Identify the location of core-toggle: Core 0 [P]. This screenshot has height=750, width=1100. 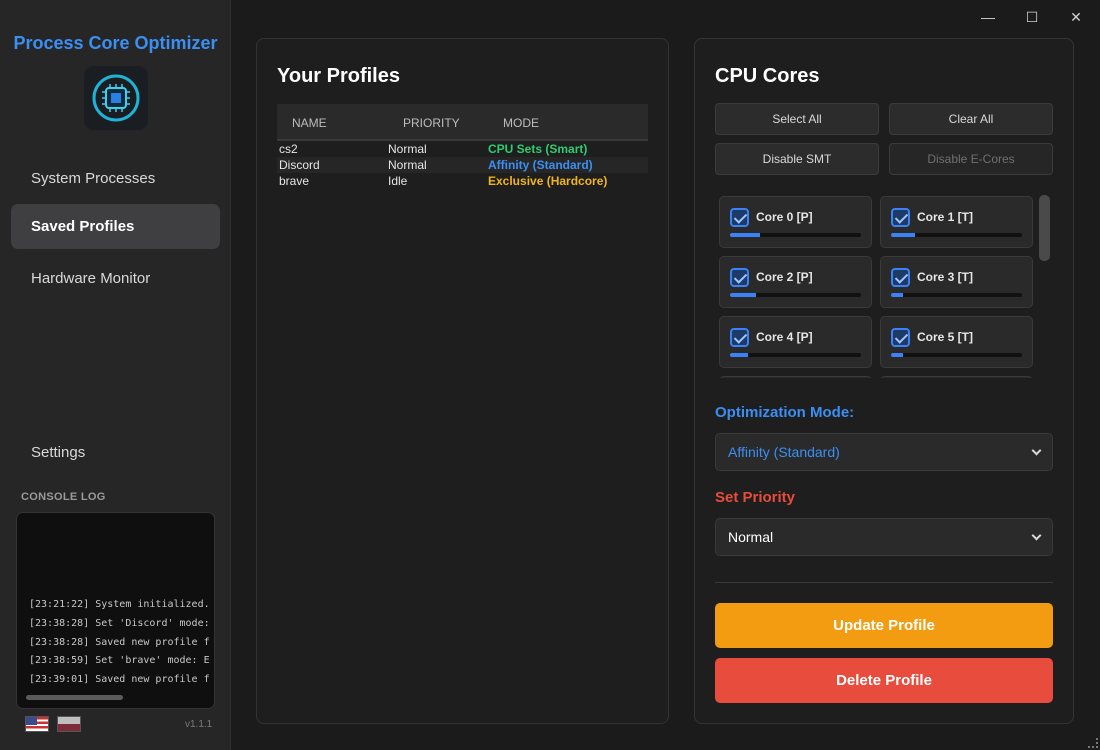
(795, 222).